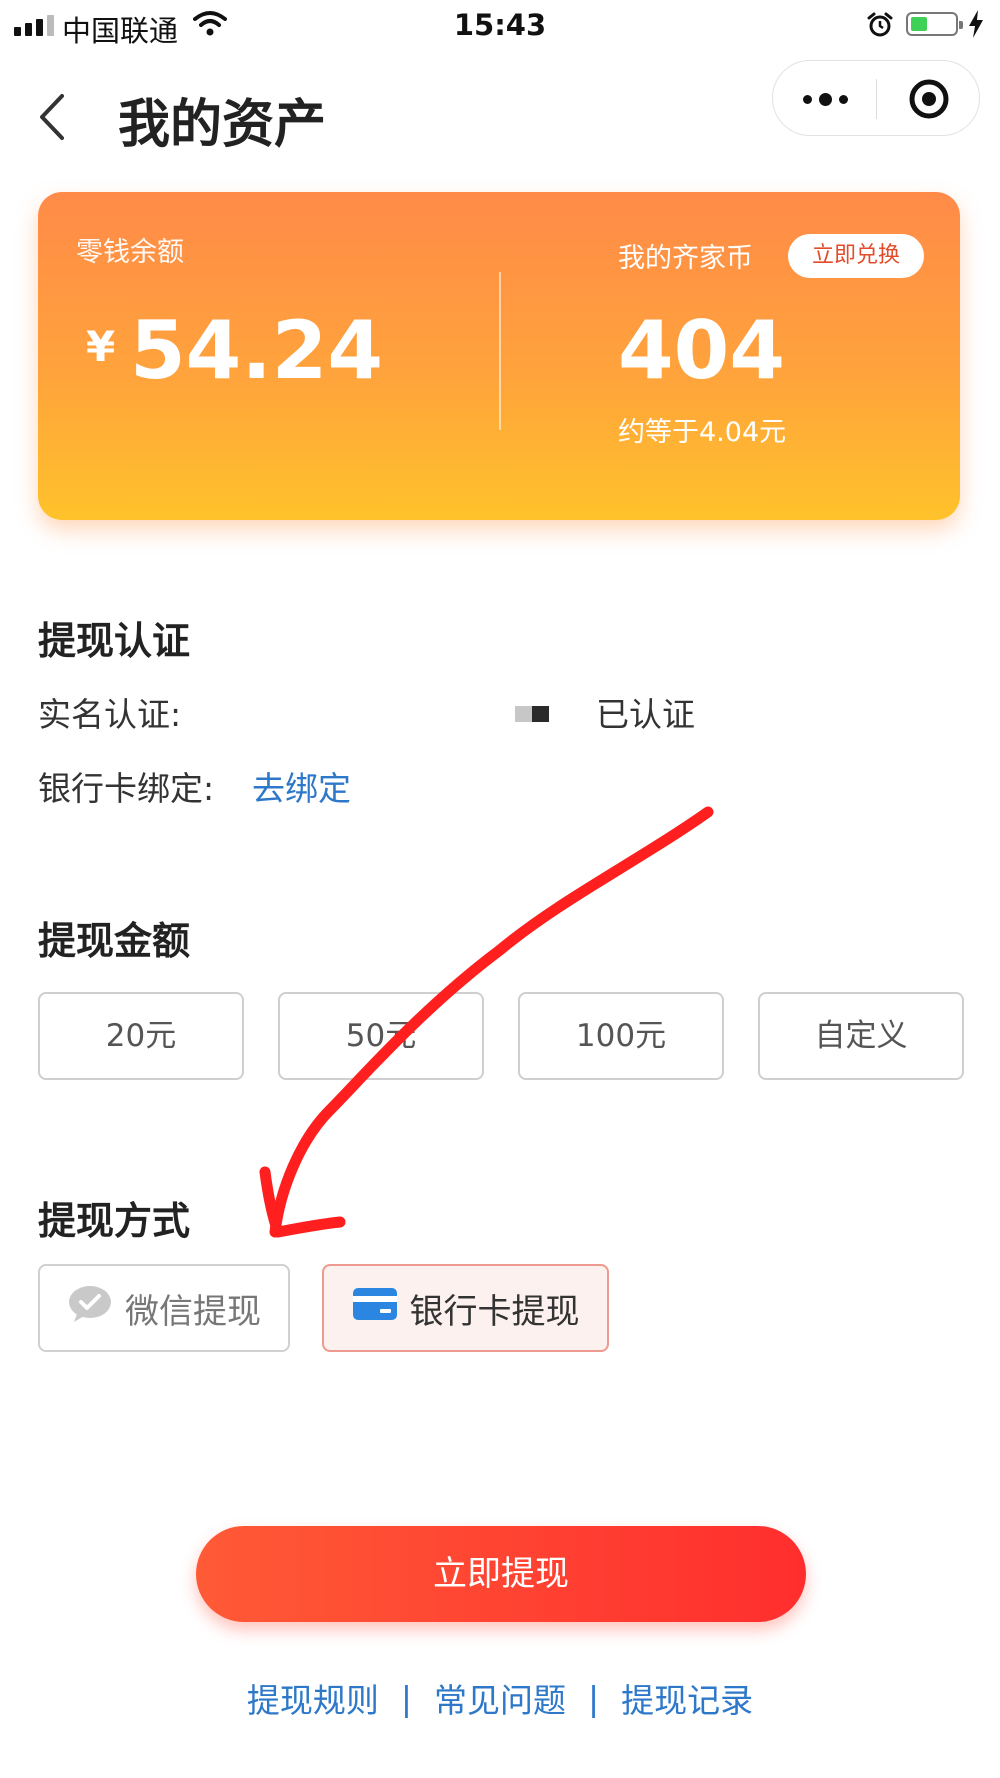 The width and height of the screenshot is (1000, 1778). I want to click on bank-withdraw-option: 银行卡提现, so click(465, 1308).